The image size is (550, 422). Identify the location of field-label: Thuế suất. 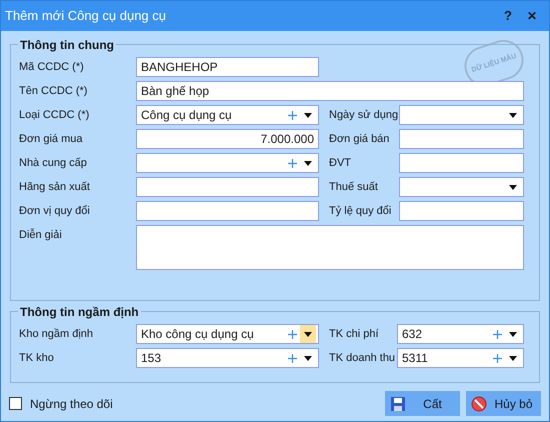
(353, 187).